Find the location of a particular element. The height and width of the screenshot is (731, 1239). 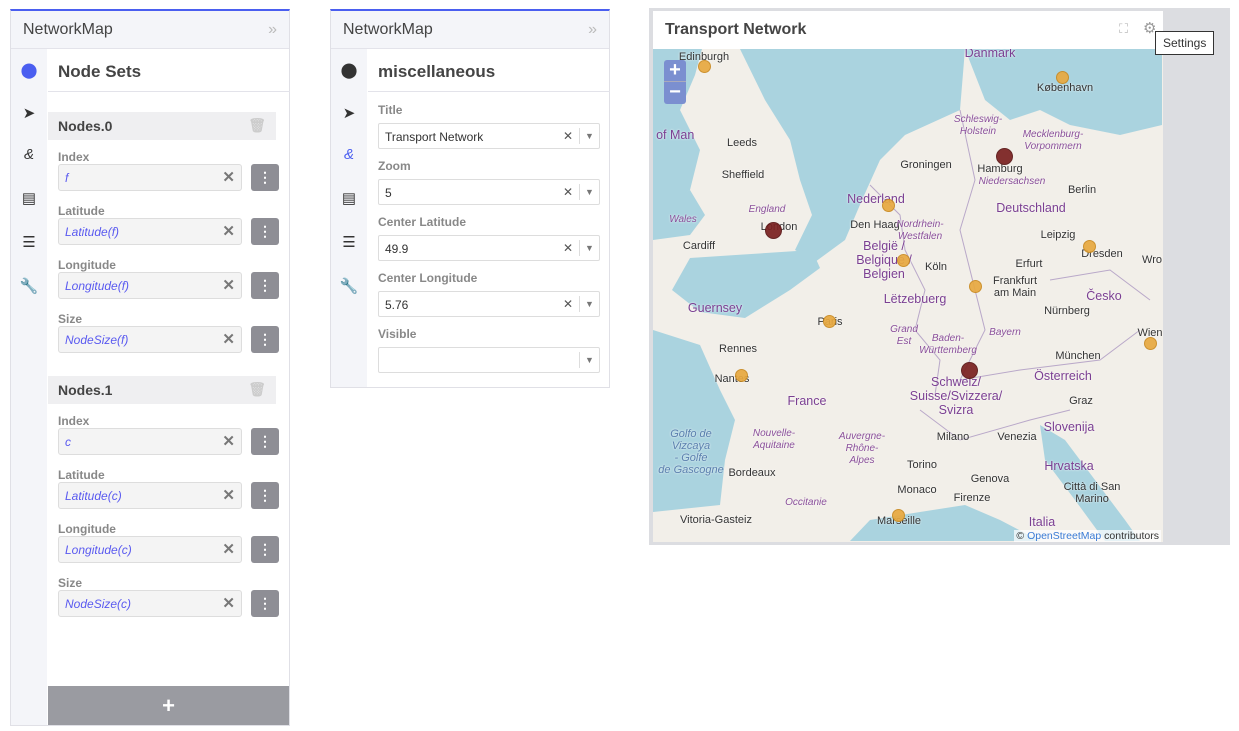

map-node-paris is located at coordinates (829, 321).